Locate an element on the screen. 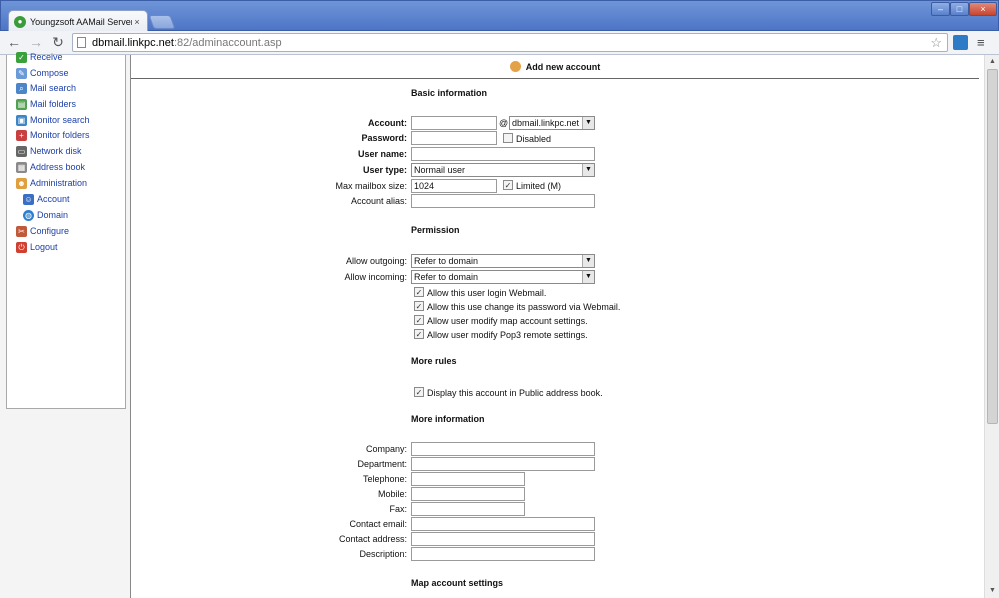 This screenshot has height=598, width=999. account-icon: ☺ is located at coordinates (28, 199).